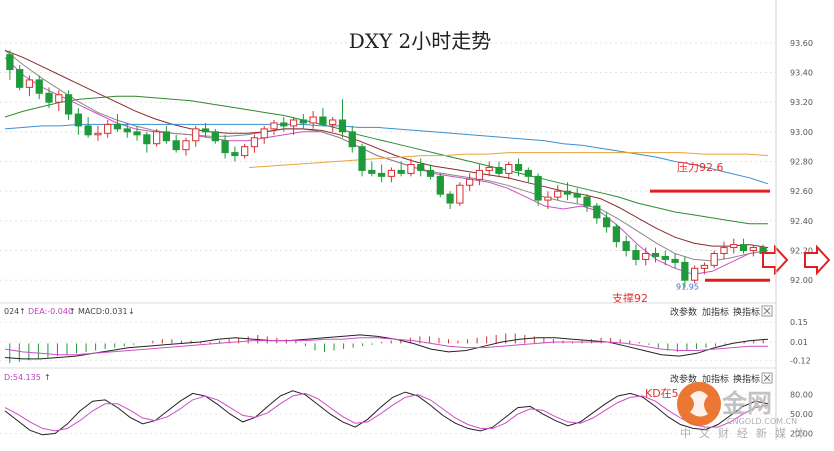 This screenshot has width=834, height=451. I want to click on chart-title: DXY 2小时走势, so click(420, 41).